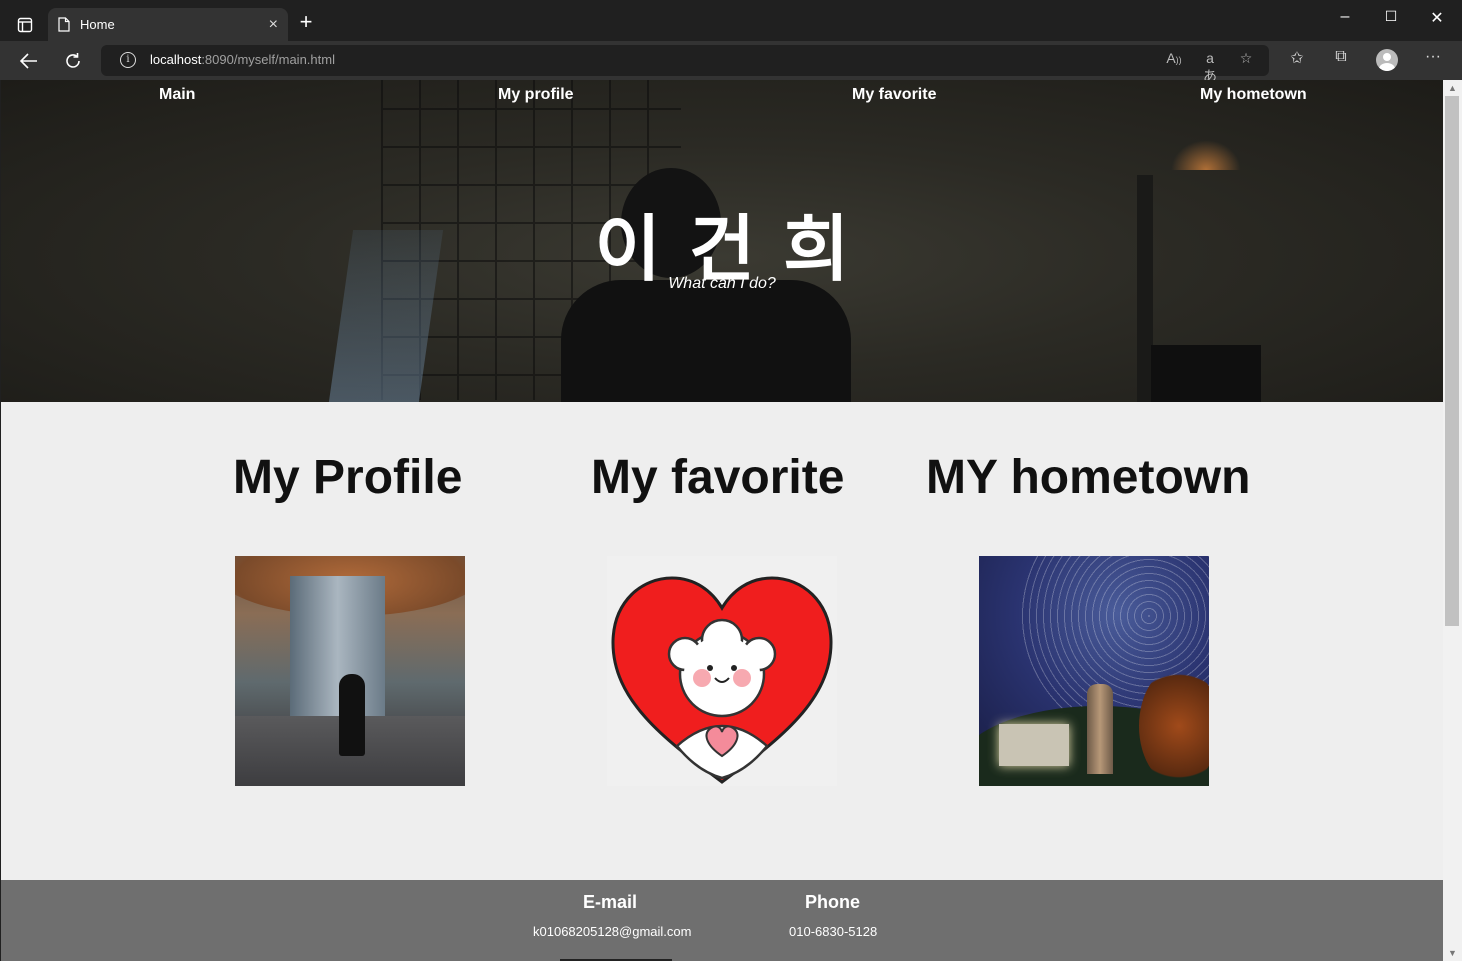 This screenshot has height=961, width=1462. Describe the element at coordinates (1174, 726) in the screenshot. I see `hometown-image-tree` at that location.